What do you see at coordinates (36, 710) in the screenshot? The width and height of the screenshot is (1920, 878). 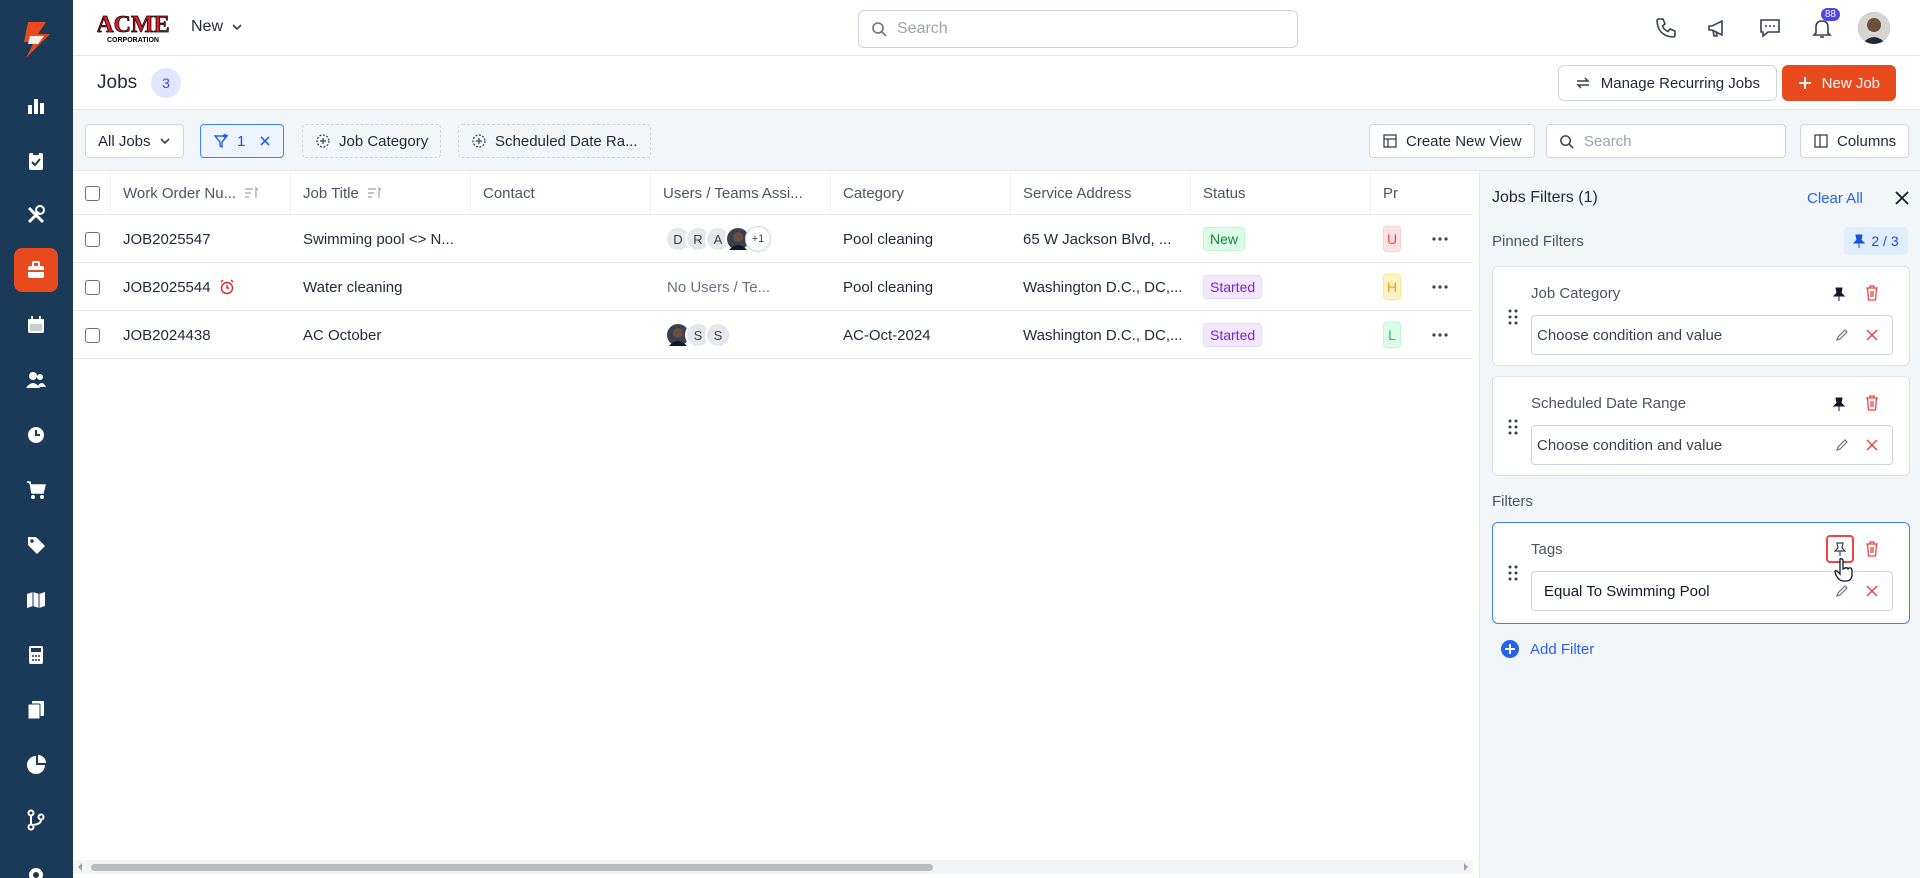 I see `documents-icon` at bounding box center [36, 710].